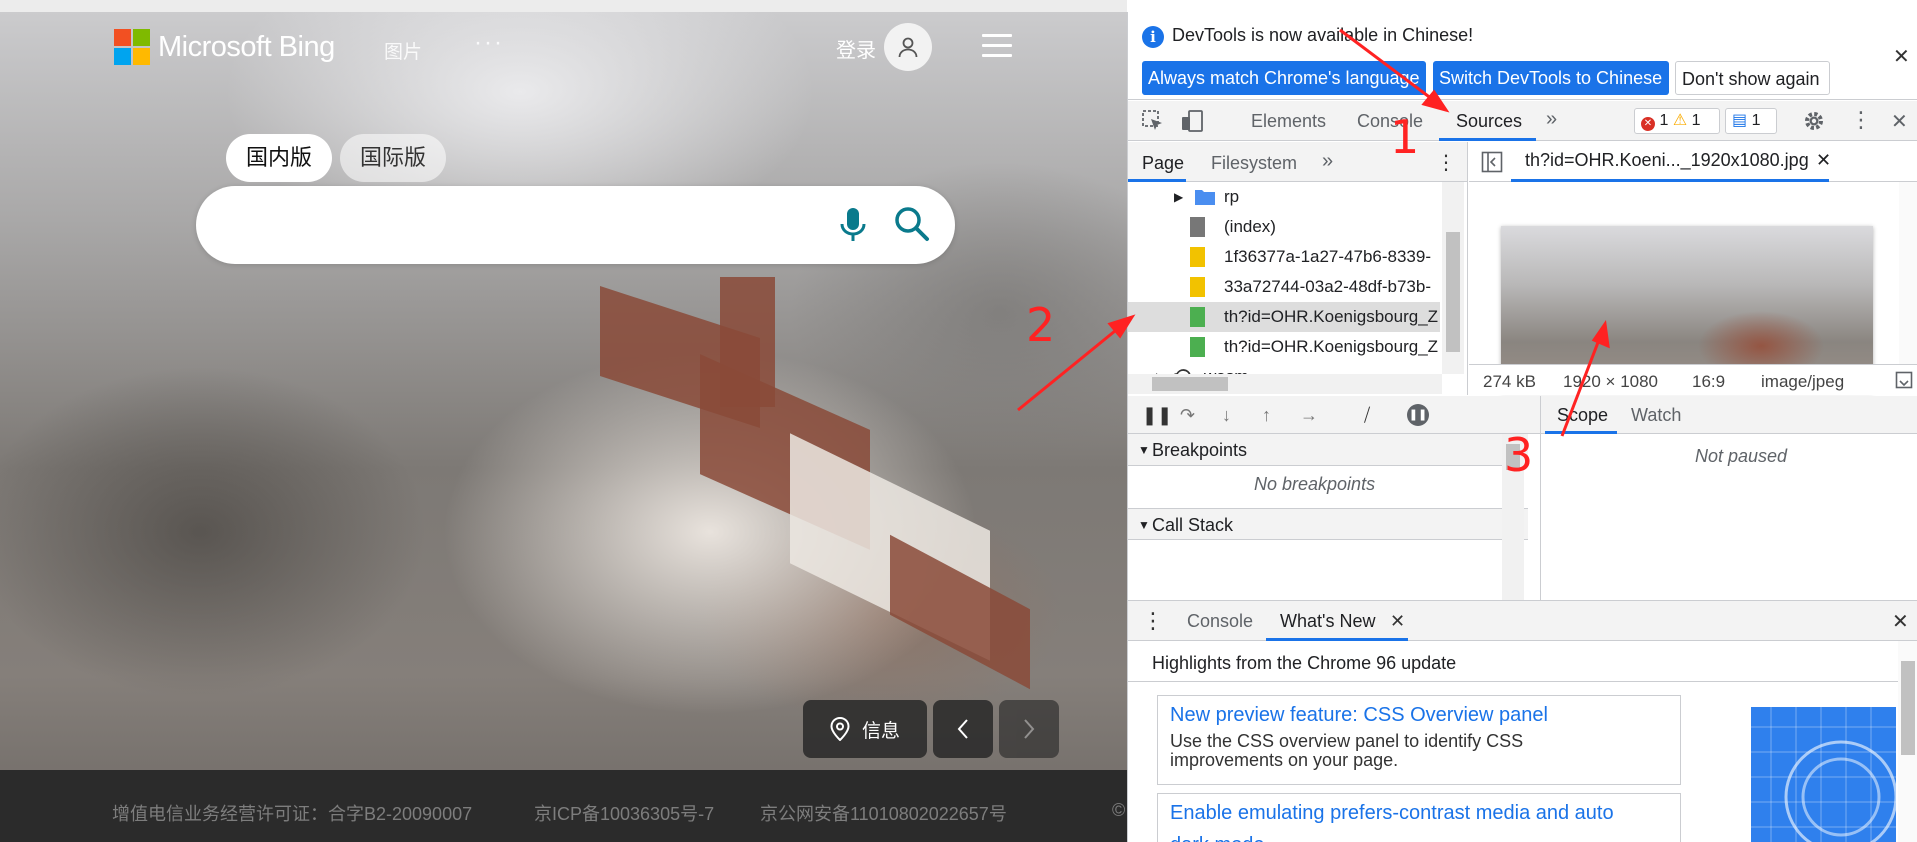  I want to click on annotation-label-1: 1, so click(1405, 137).